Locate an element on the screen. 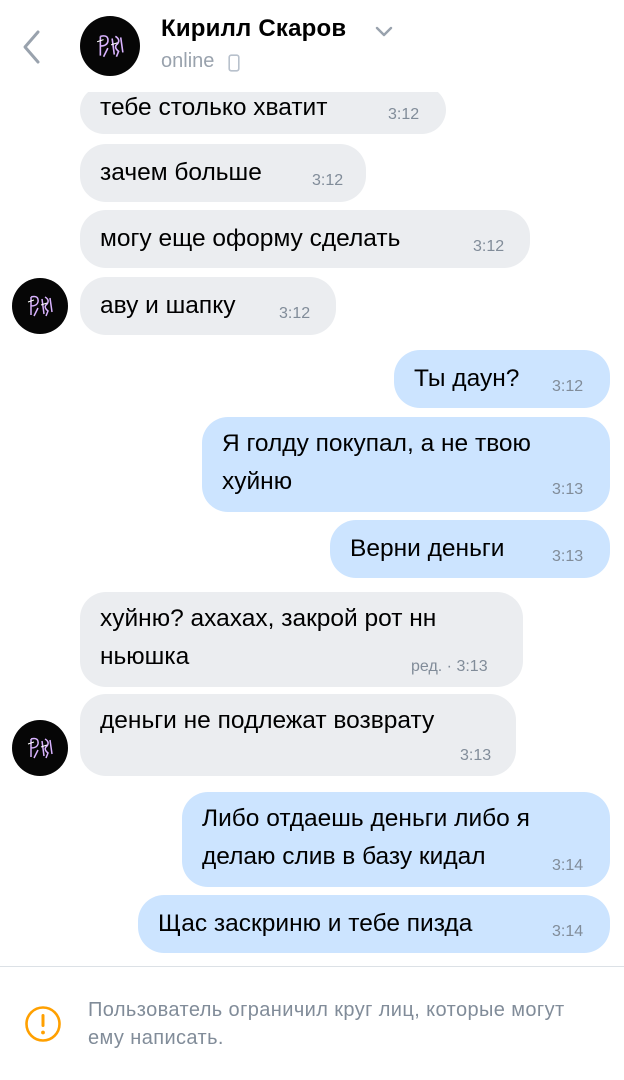 The image size is (624, 1080). outgoing-message: Щас заскриню и тебе пизда 3:14 is located at coordinates (374, 924).